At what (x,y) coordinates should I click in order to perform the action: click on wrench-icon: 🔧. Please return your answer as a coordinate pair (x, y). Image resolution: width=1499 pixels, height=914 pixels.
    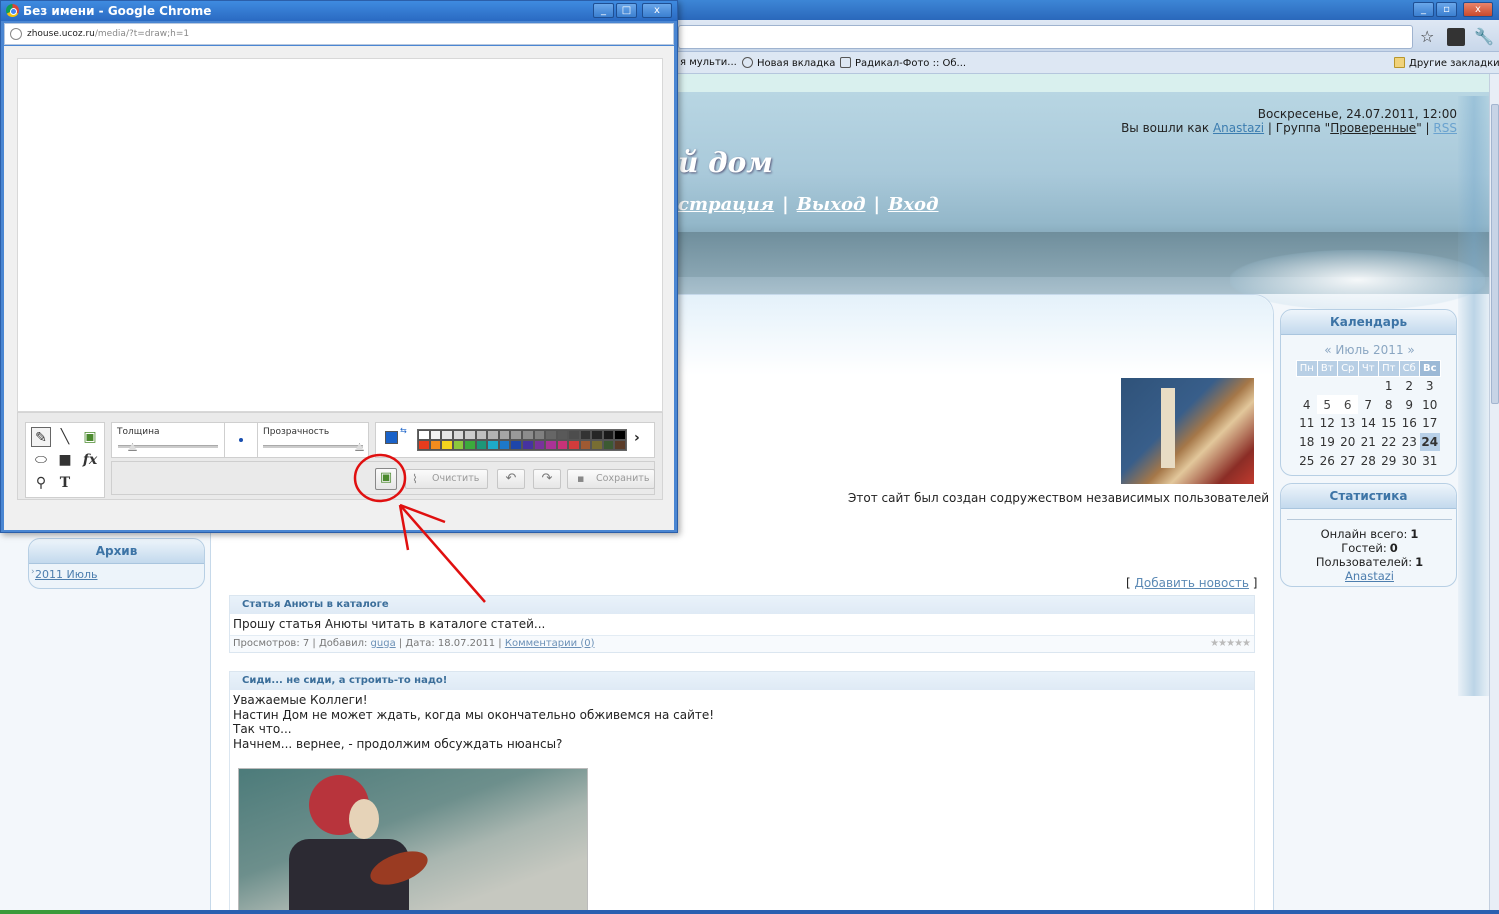
    Looking at the image, I should click on (1484, 37).